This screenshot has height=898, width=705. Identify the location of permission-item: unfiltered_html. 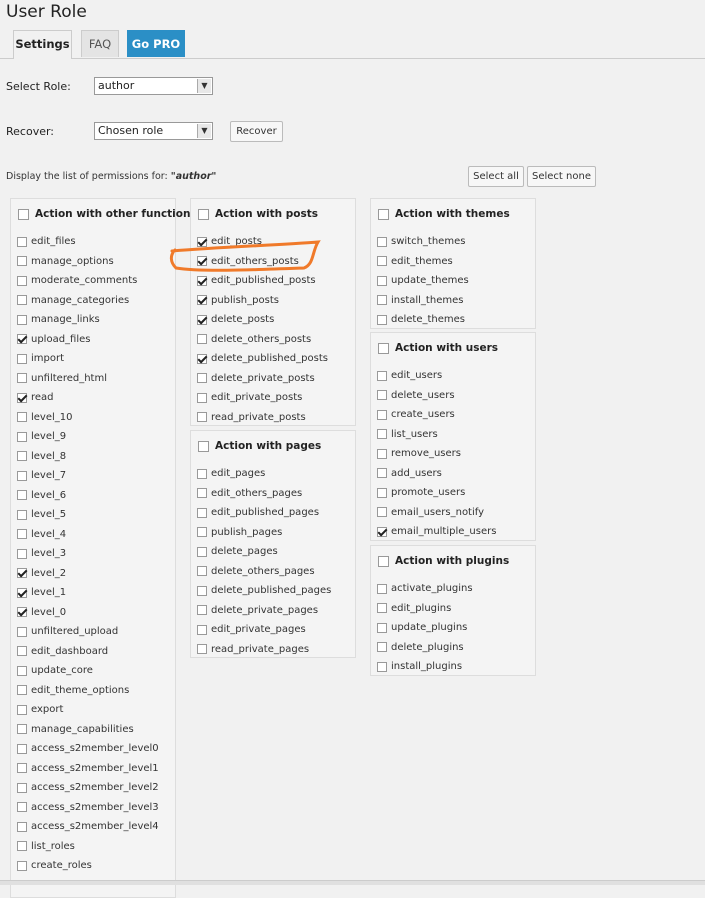
(62, 378).